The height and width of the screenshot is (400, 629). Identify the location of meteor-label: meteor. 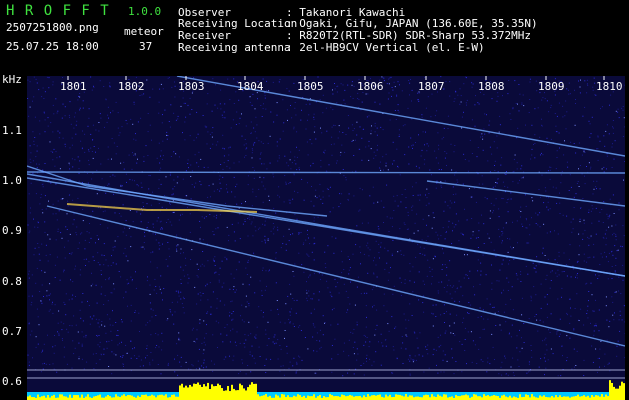
(144, 31).